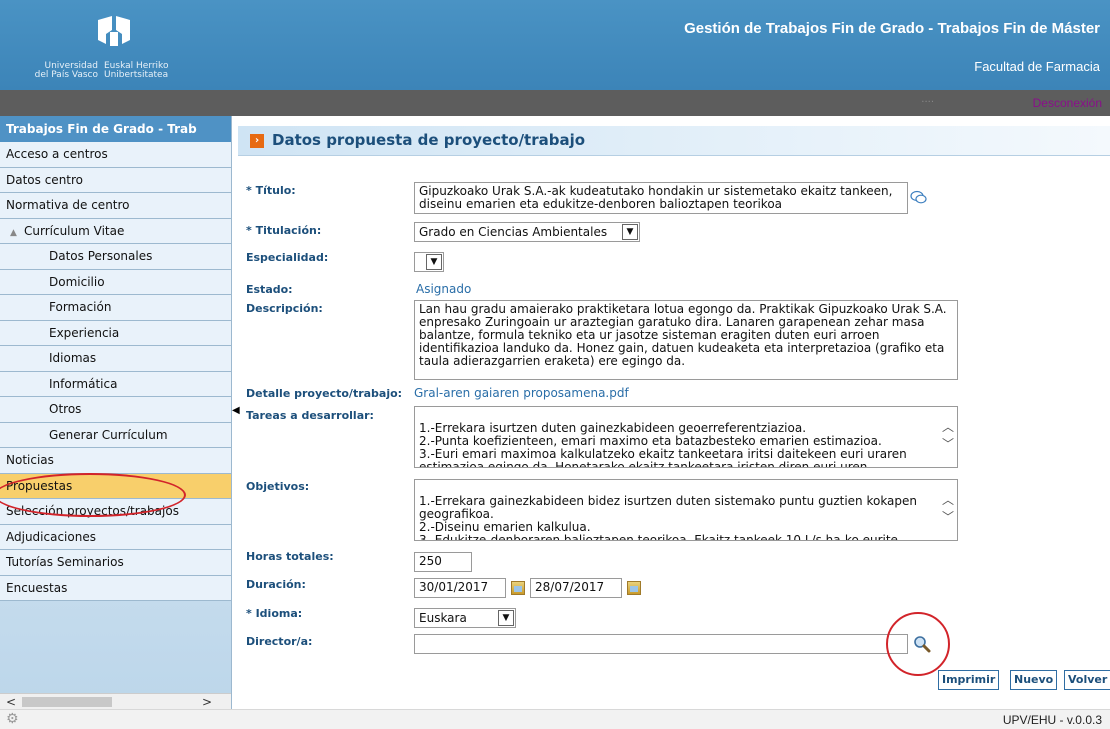 This screenshot has height=729, width=1110. What do you see at coordinates (460, 588) in the screenshot?
I see `fecha-inicio-input: 30/01/2017` at bounding box center [460, 588].